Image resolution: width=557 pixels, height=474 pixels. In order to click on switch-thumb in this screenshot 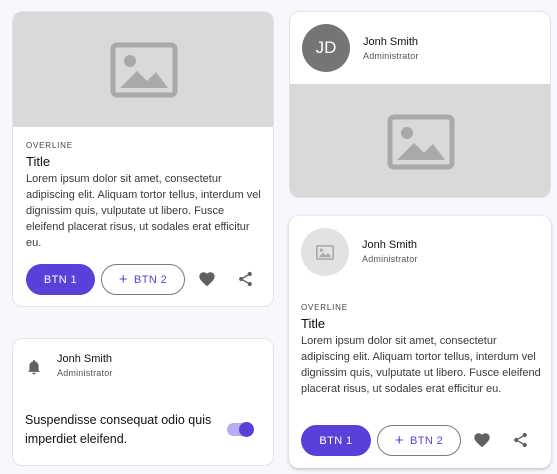, I will do `click(246, 429)`.